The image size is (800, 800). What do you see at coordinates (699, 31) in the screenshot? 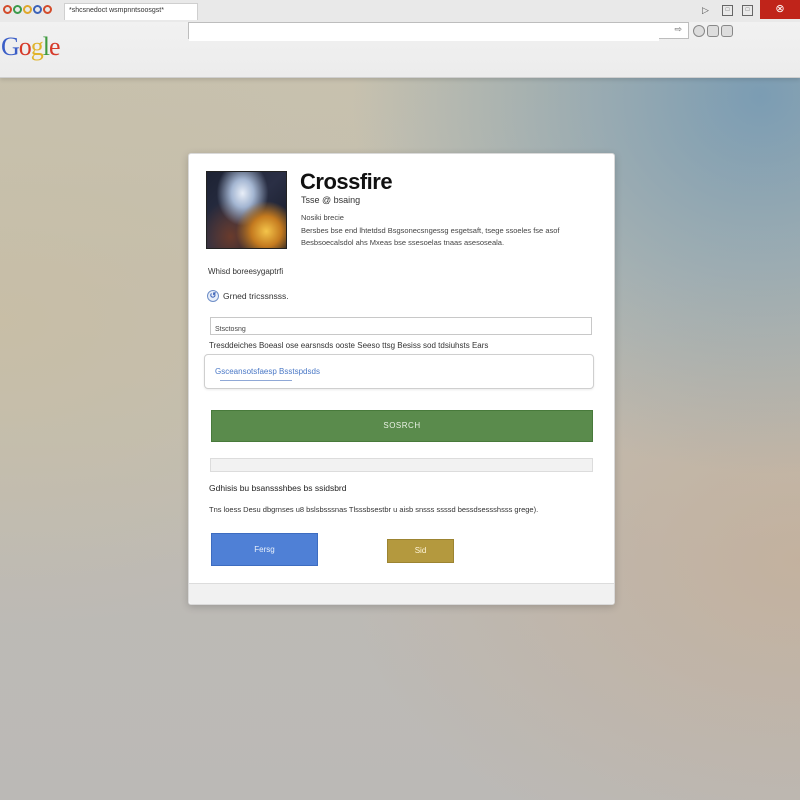
I see `search-icon` at bounding box center [699, 31].